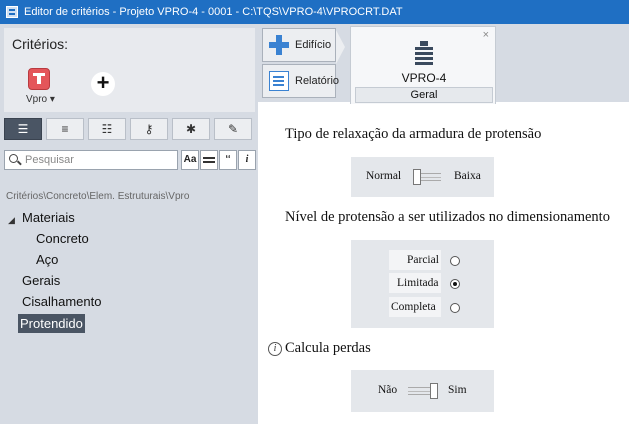 The height and width of the screenshot is (424, 629). Describe the element at coordinates (457, 390) in the screenshot. I see `losses-sim-label: Sim` at that location.